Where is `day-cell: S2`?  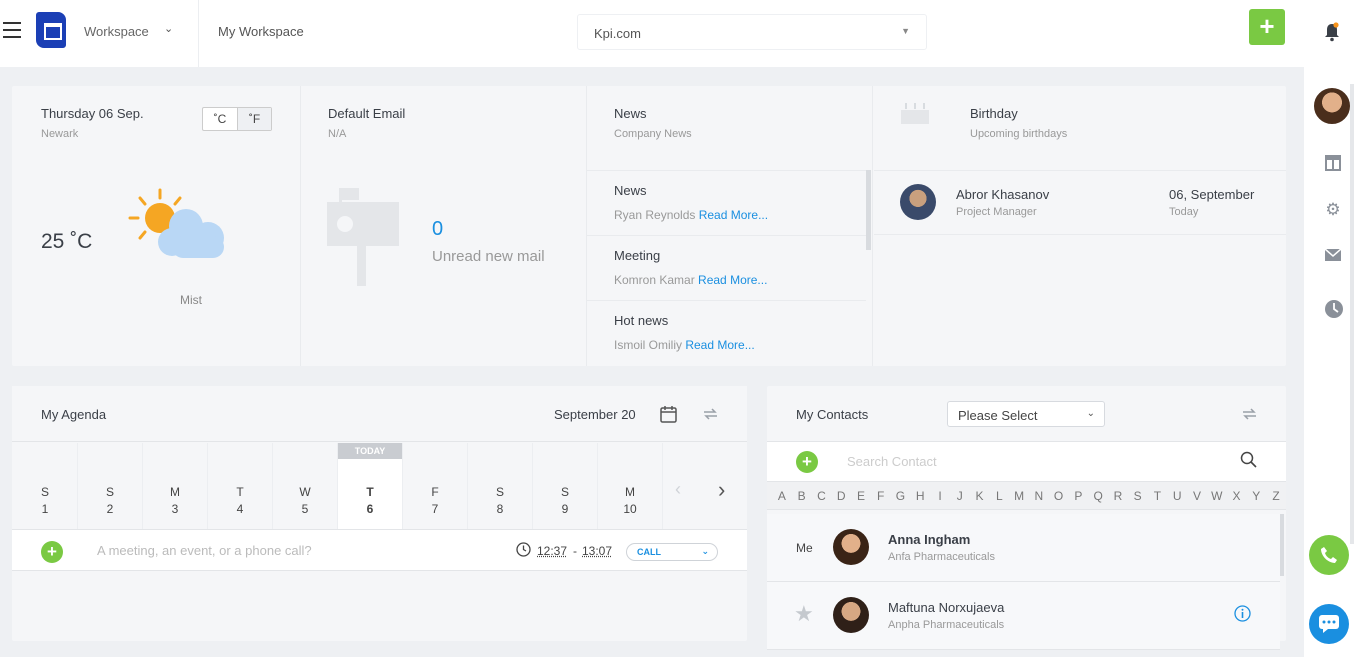 day-cell: S2 is located at coordinates (110, 486).